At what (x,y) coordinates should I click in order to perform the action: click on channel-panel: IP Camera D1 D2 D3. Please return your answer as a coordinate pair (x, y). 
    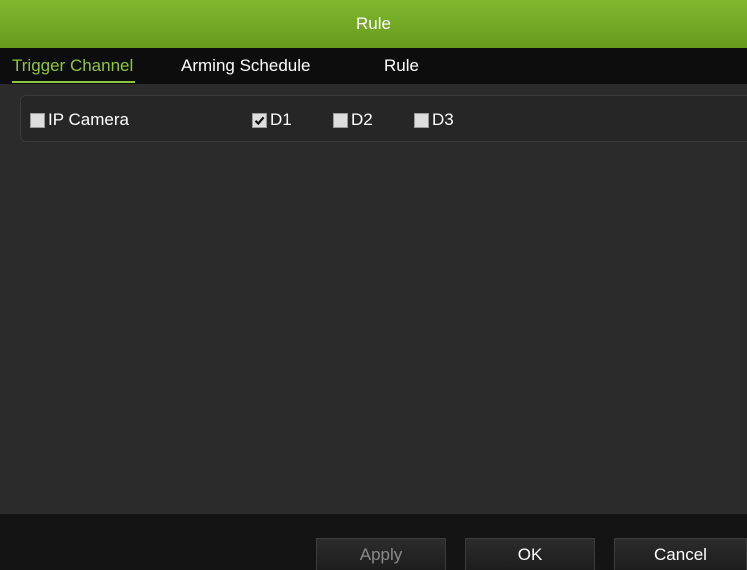
    Looking at the image, I should click on (383, 118).